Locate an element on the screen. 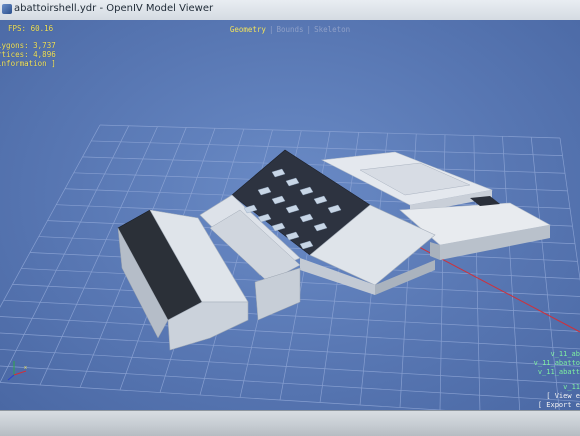 The height and width of the screenshot is (436, 580). window-title: abattoirshell.ydr - OpenIV Model Viewer is located at coordinates (113, 8).